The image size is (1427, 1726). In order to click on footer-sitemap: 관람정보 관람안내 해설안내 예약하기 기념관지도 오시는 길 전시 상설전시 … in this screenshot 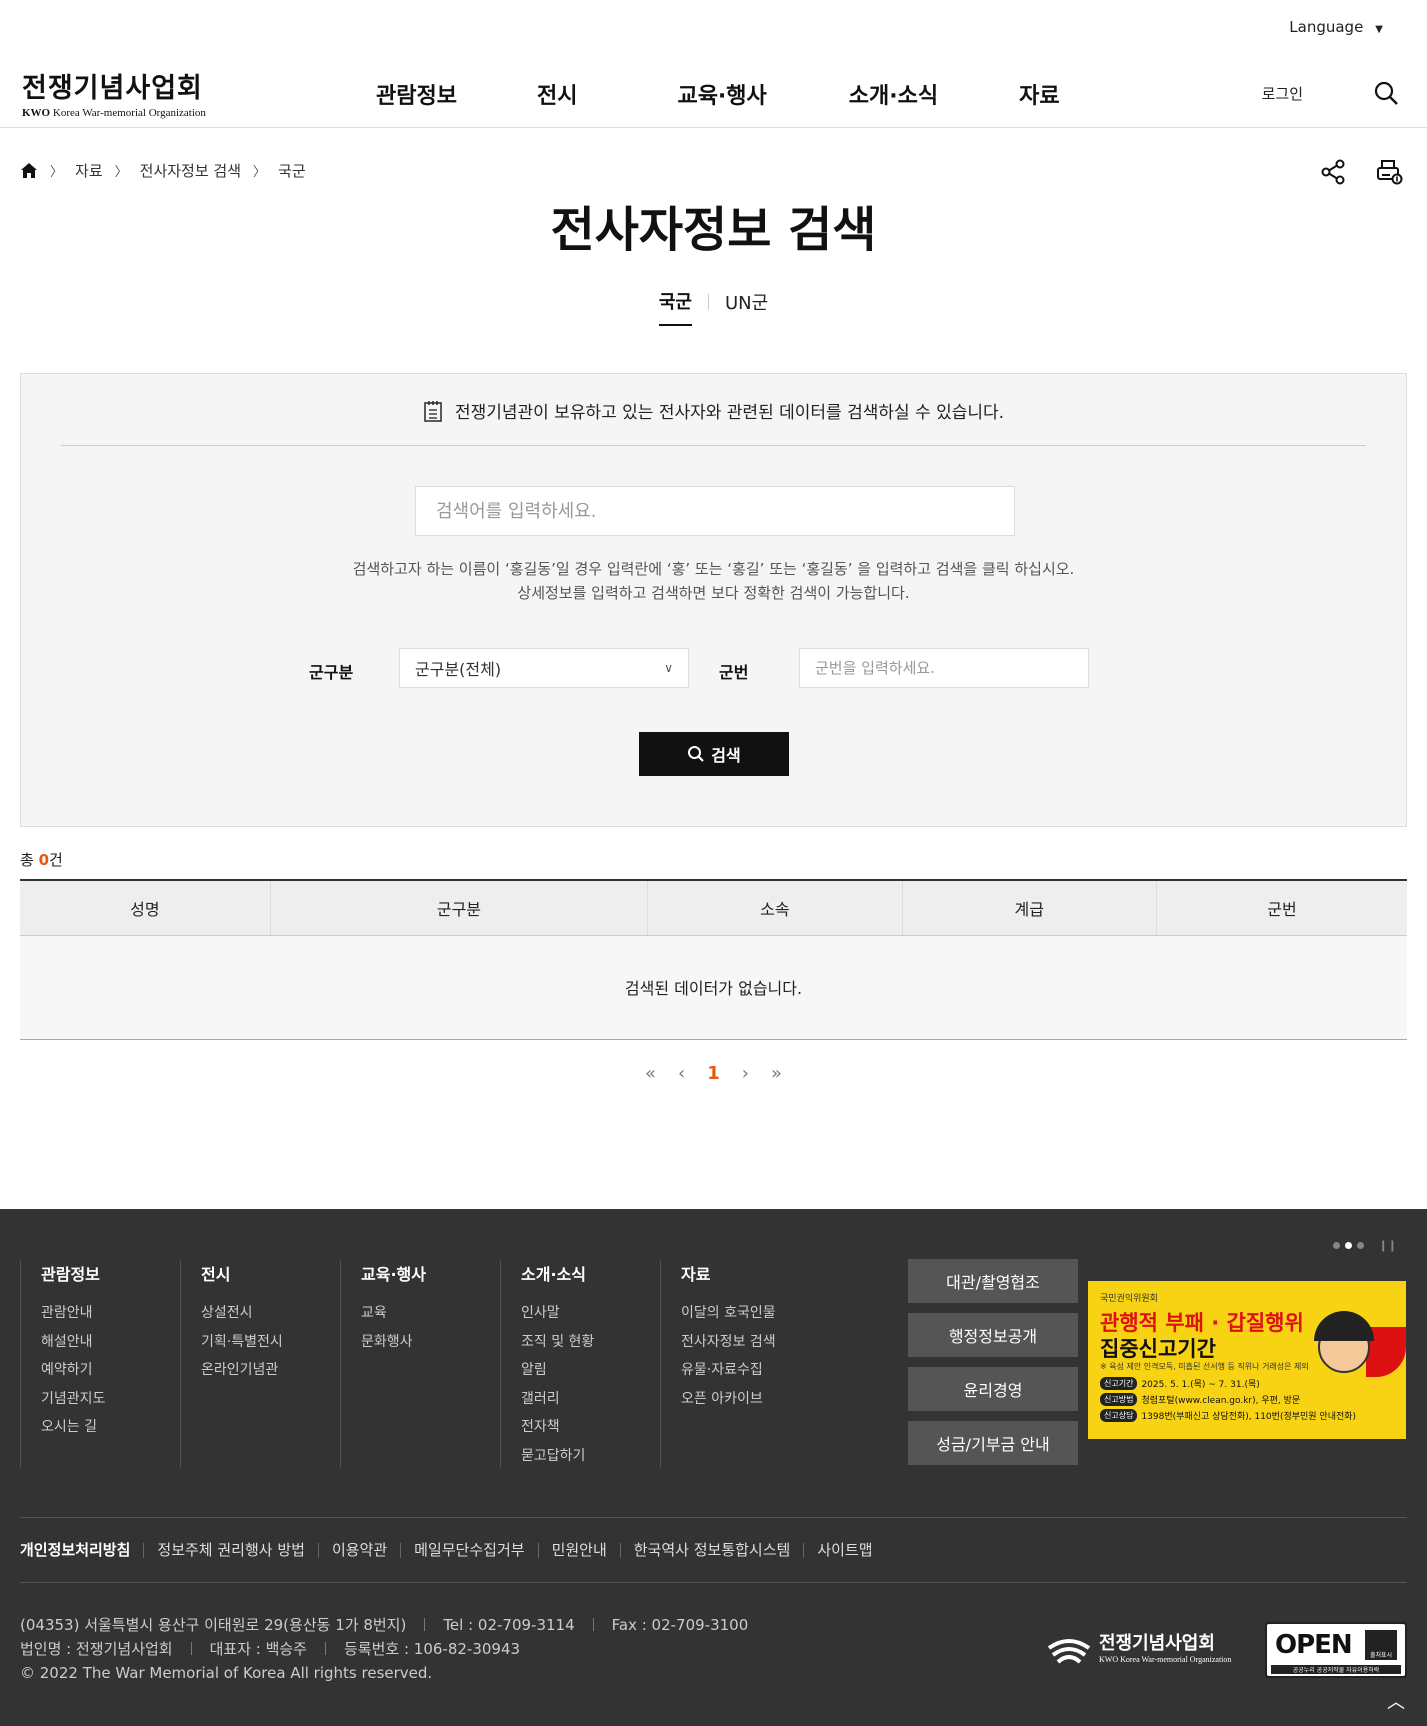, I will do `click(420, 1364)`.